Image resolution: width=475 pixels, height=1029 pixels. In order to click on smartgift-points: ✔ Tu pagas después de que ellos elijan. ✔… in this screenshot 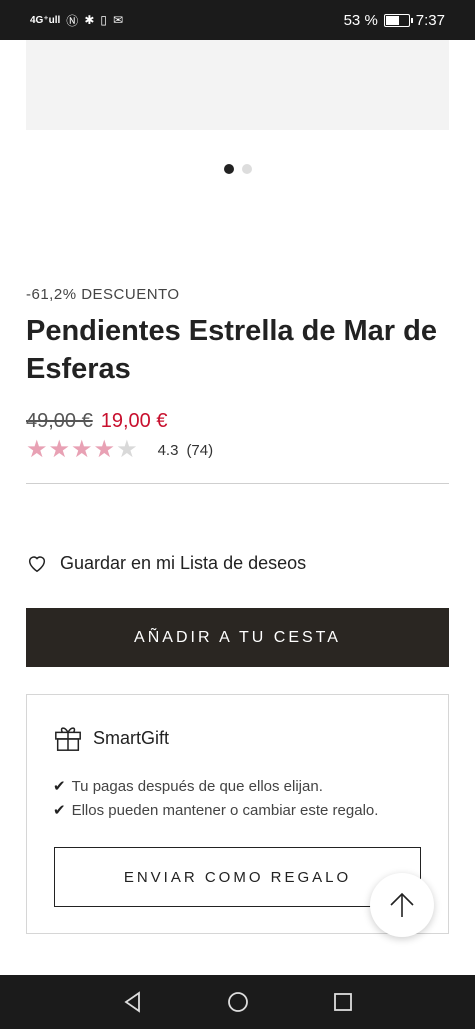, I will do `click(215, 799)`.